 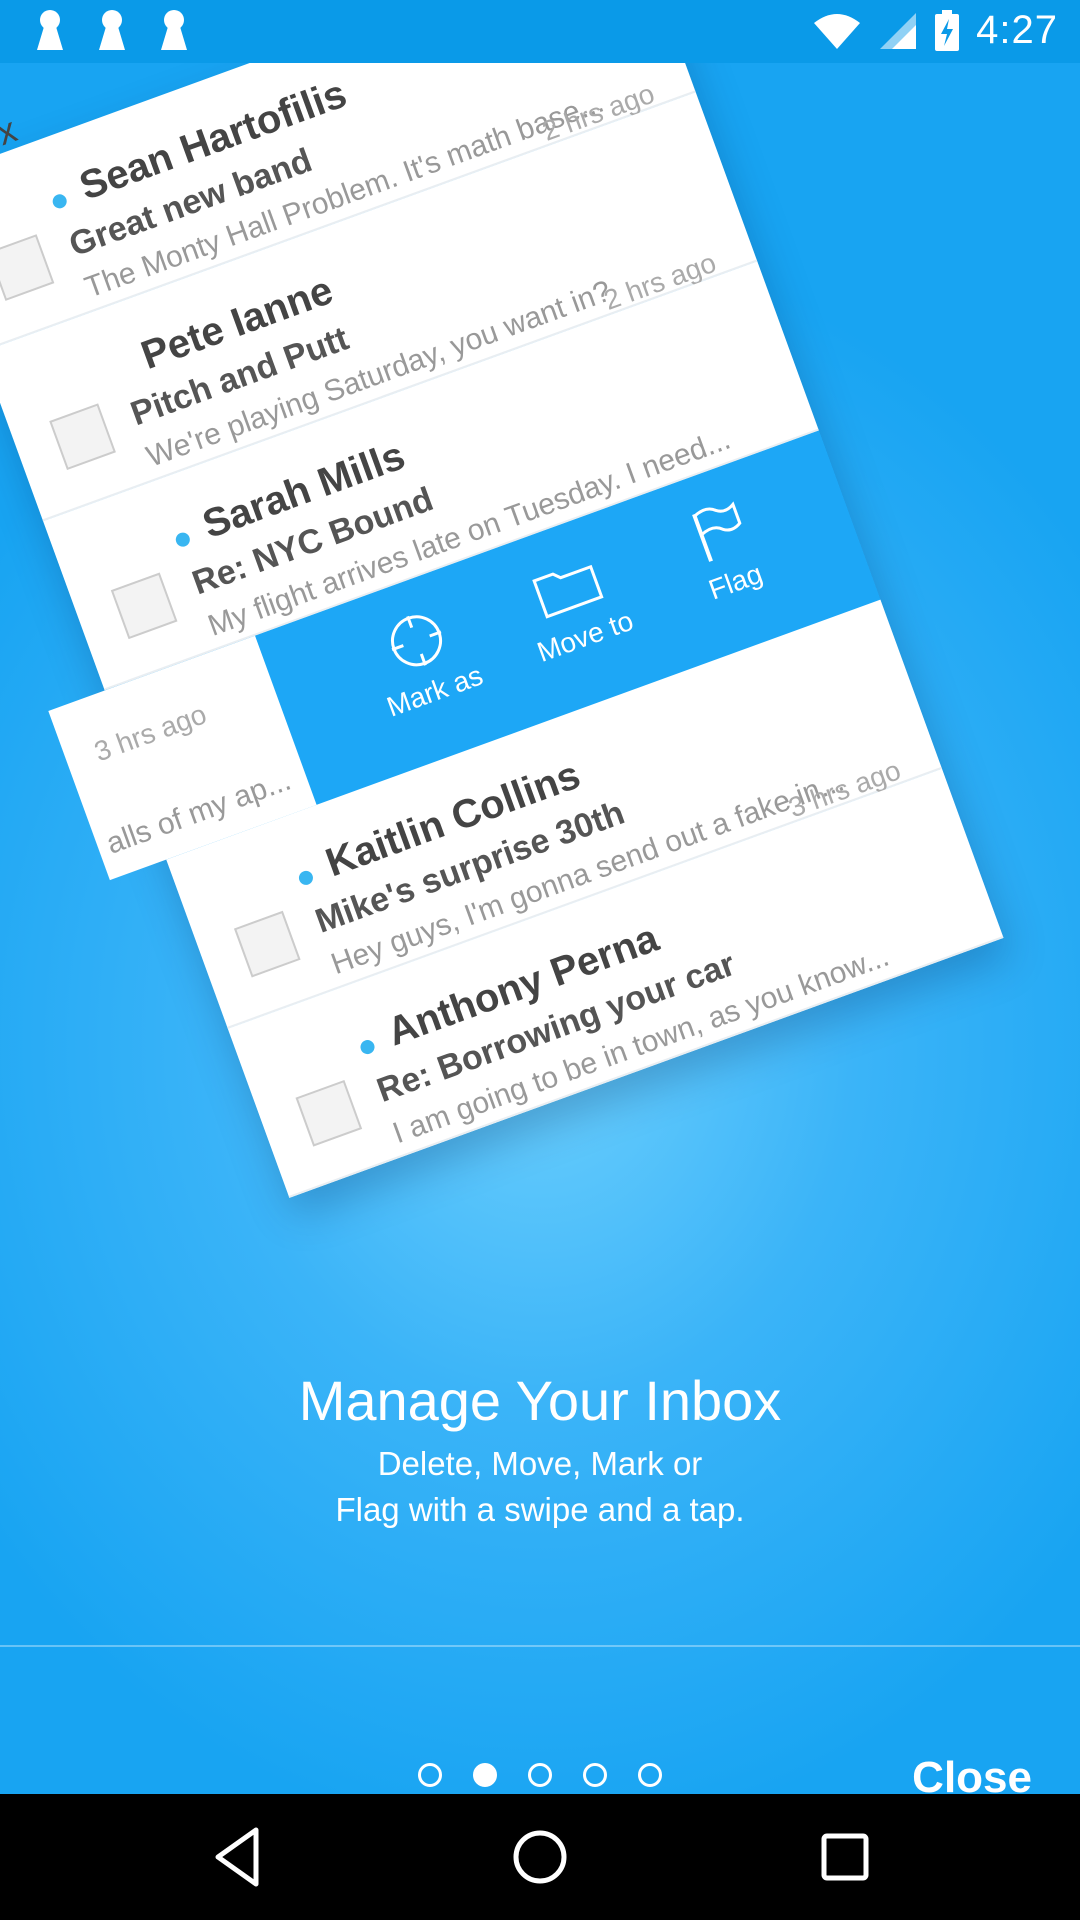 I want to click on back-icon, so click(x=238, y=1857).